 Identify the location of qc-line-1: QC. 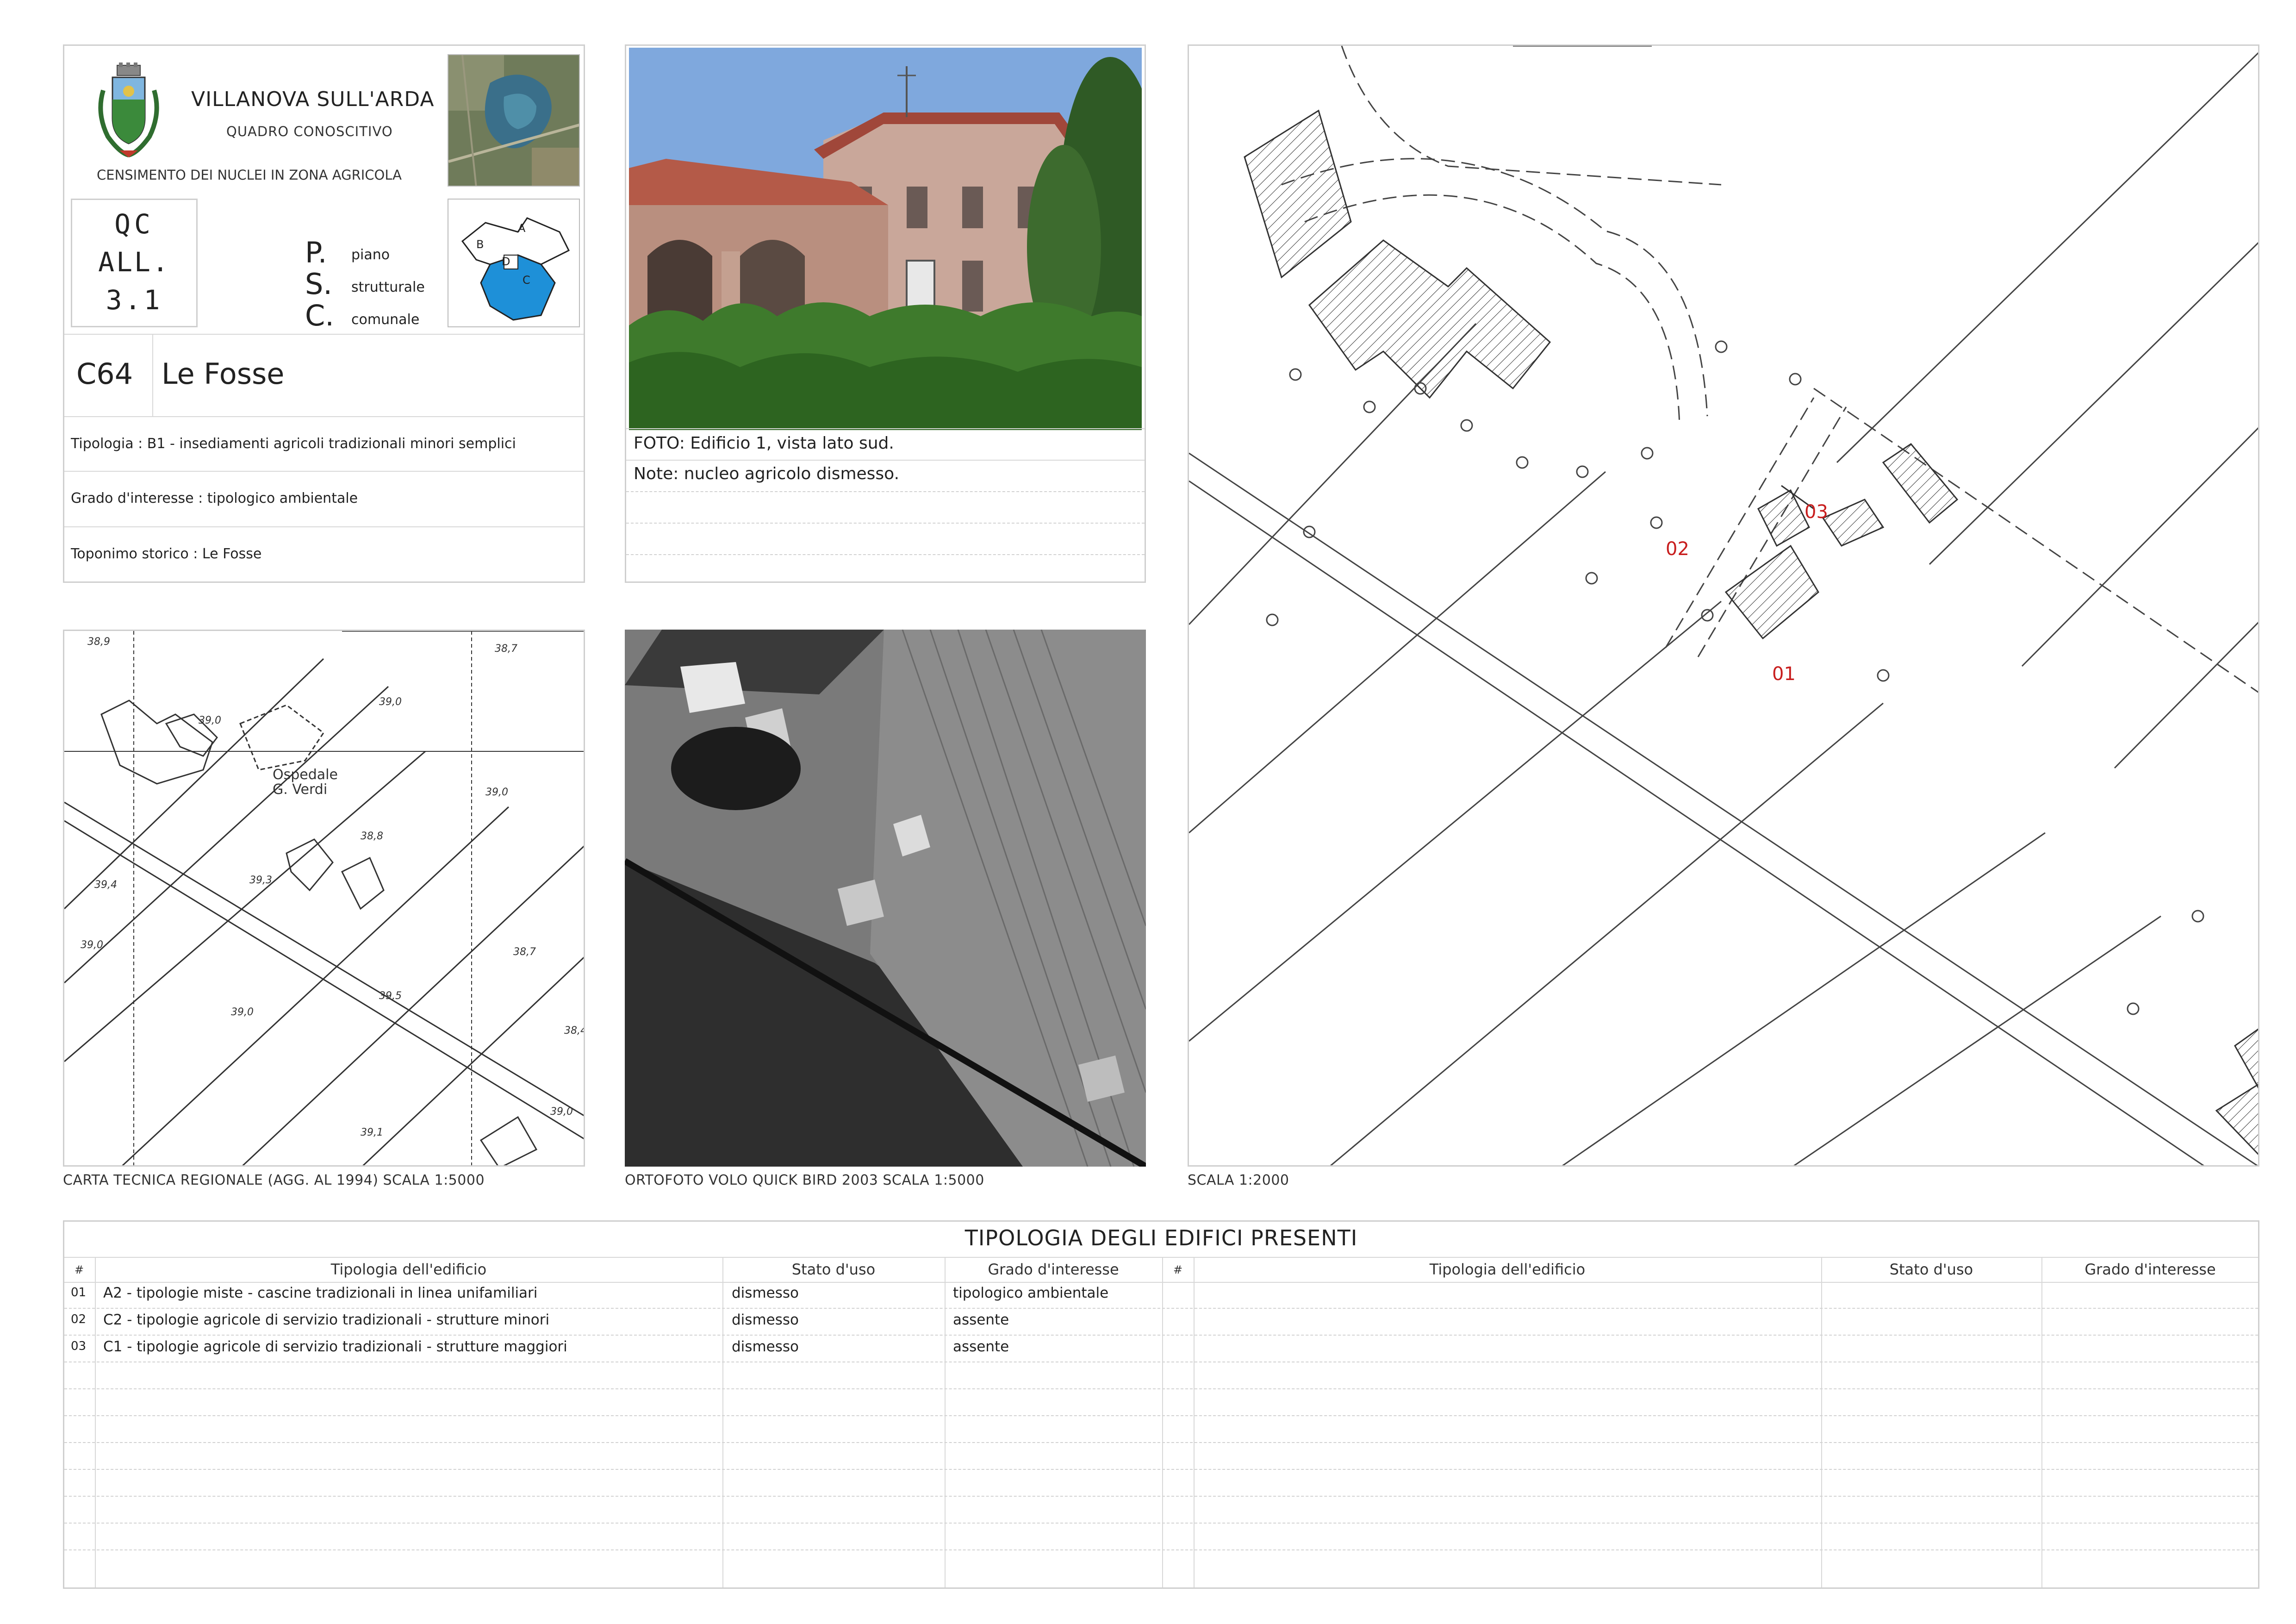
(134, 224).